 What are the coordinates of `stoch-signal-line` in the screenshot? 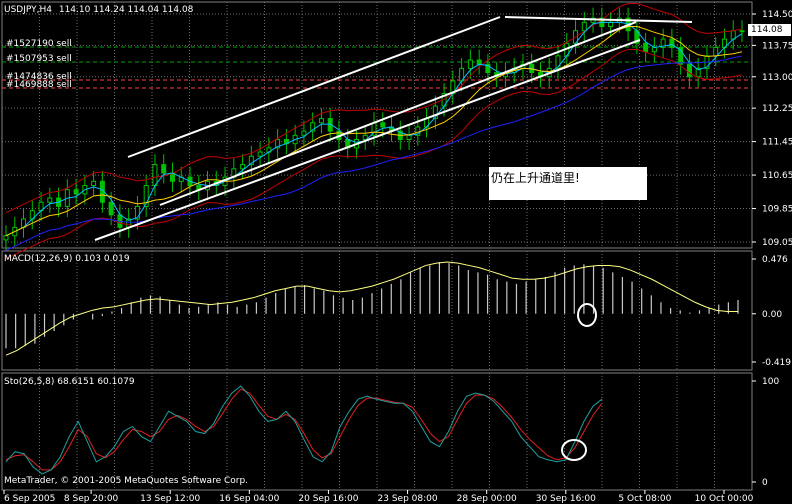 It's located at (304, 429).